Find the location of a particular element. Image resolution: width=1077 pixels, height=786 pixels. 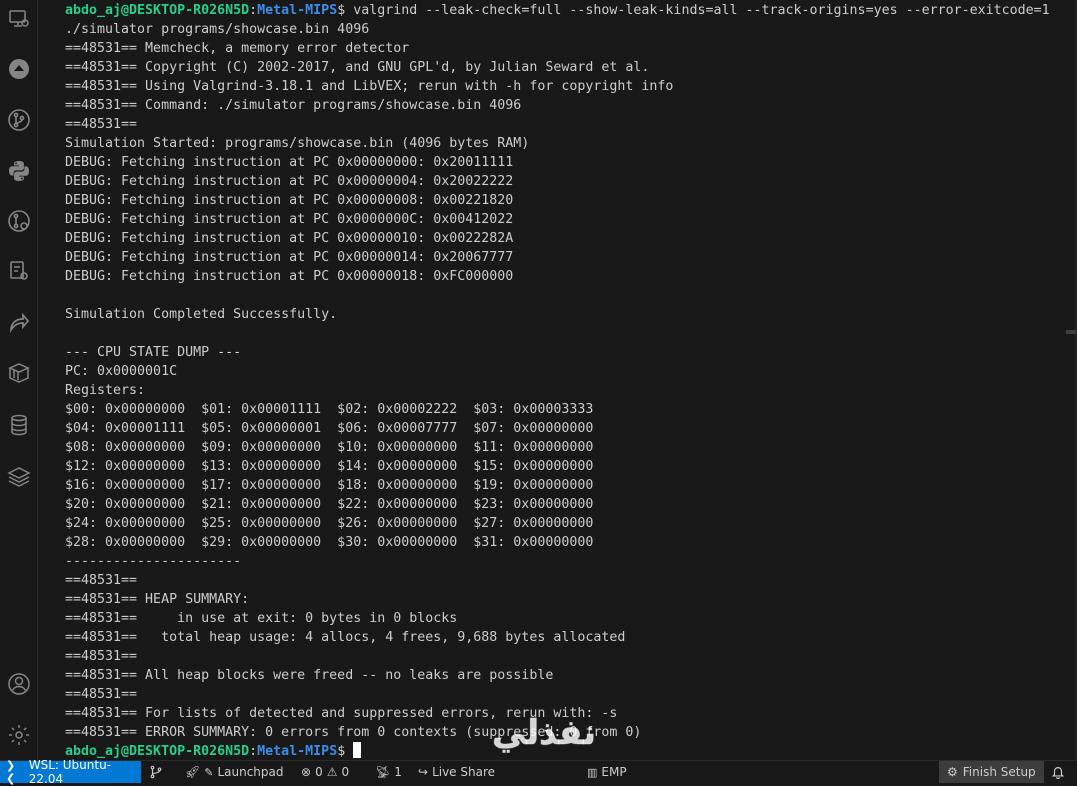

live-share-status-icon: ↪ is located at coordinates (423, 772).